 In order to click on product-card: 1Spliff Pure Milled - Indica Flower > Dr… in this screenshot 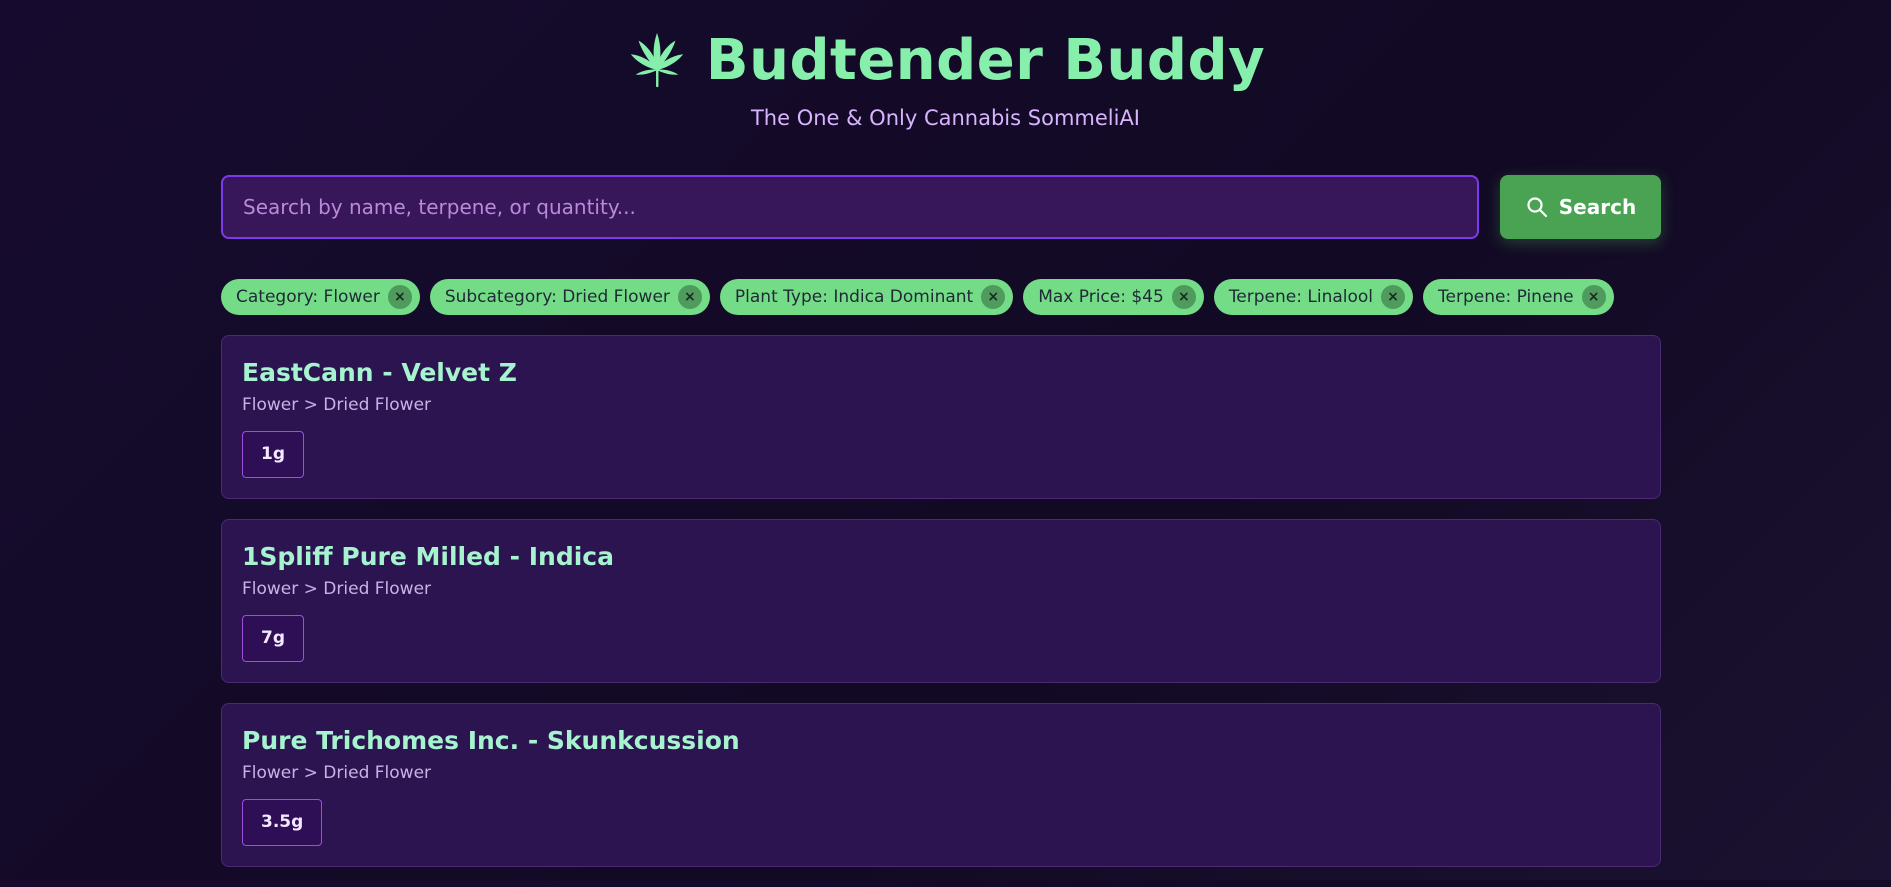, I will do `click(941, 601)`.